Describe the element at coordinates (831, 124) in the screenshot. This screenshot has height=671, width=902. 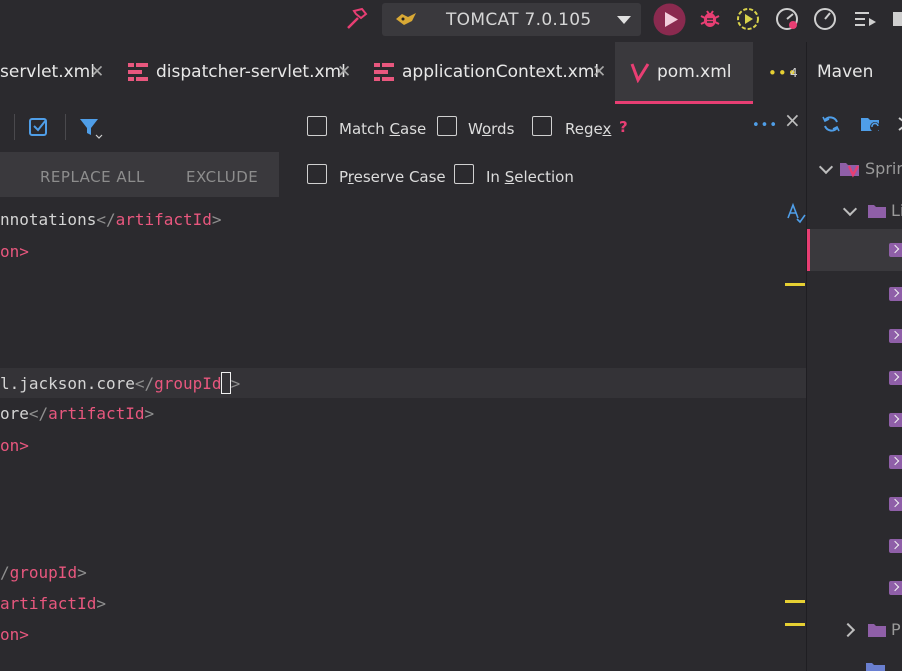
I see `refresh-icon` at that location.